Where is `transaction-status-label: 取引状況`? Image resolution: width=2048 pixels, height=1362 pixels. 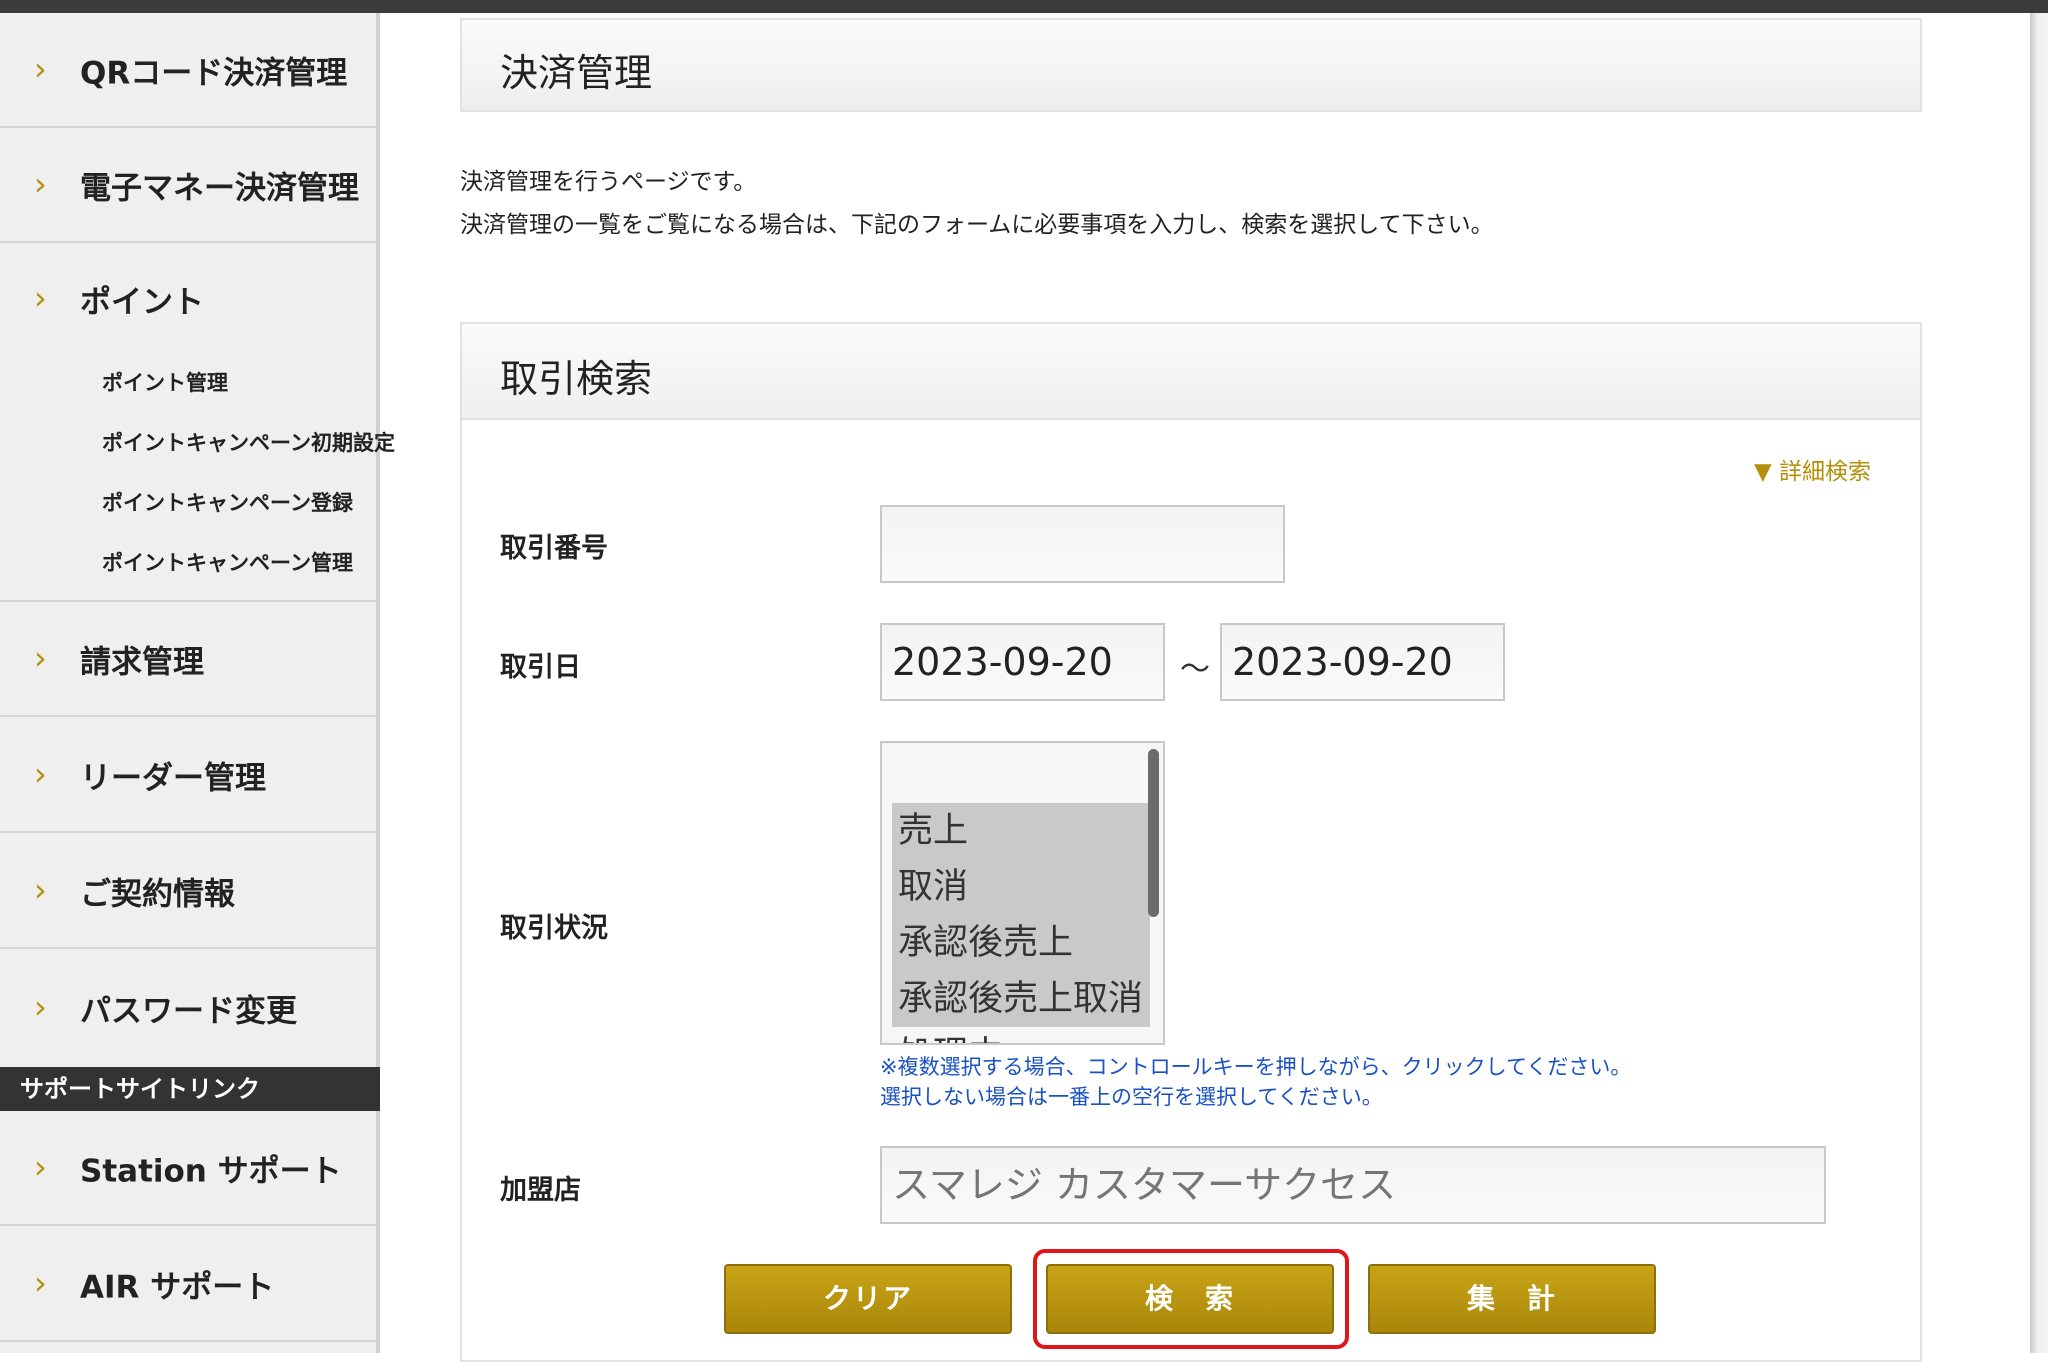 transaction-status-label: 取引状況 is located at coordinates (554, 928).